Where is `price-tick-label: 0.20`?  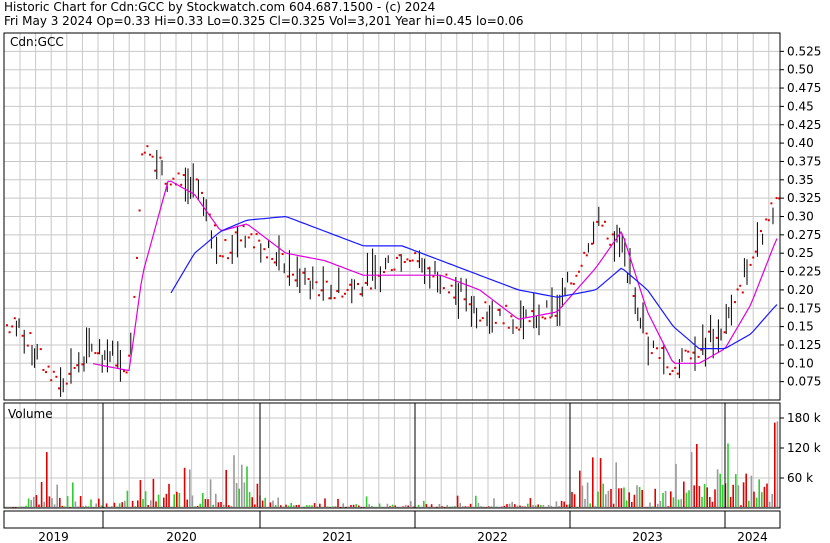
price-tick-label: 0.20 is located at coordinates (800, 290).